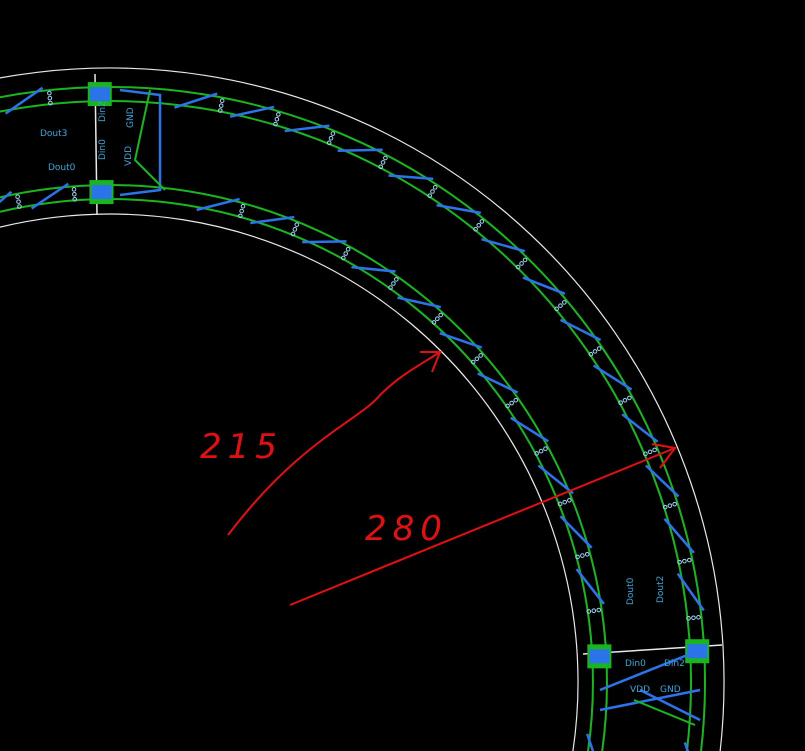  What do you see at coordinates (241, 447) in the screenshot?
I see `dimension-label: 215` at bounding box center [241, 447].